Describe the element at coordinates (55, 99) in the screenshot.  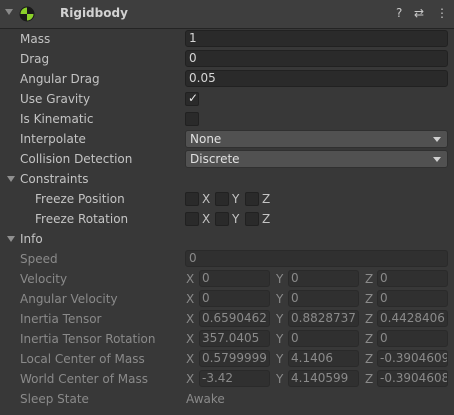
I see `use-gravity-label: Use Gravity` at that location.